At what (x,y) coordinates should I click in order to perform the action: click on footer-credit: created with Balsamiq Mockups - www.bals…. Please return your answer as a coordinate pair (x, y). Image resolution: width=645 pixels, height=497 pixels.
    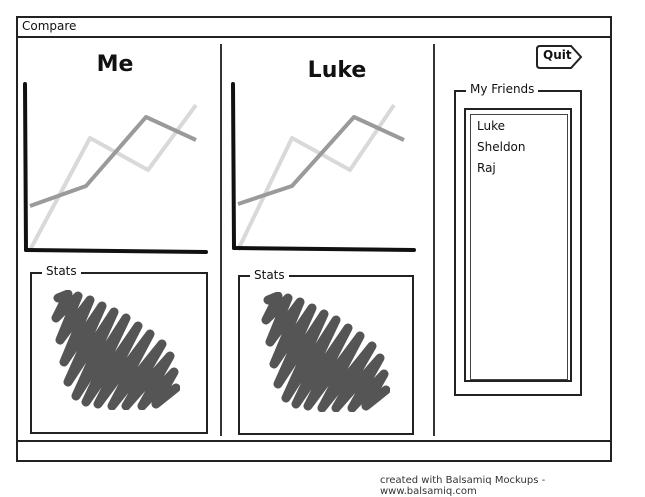
    Looking at the image, I should click on (463, 486).